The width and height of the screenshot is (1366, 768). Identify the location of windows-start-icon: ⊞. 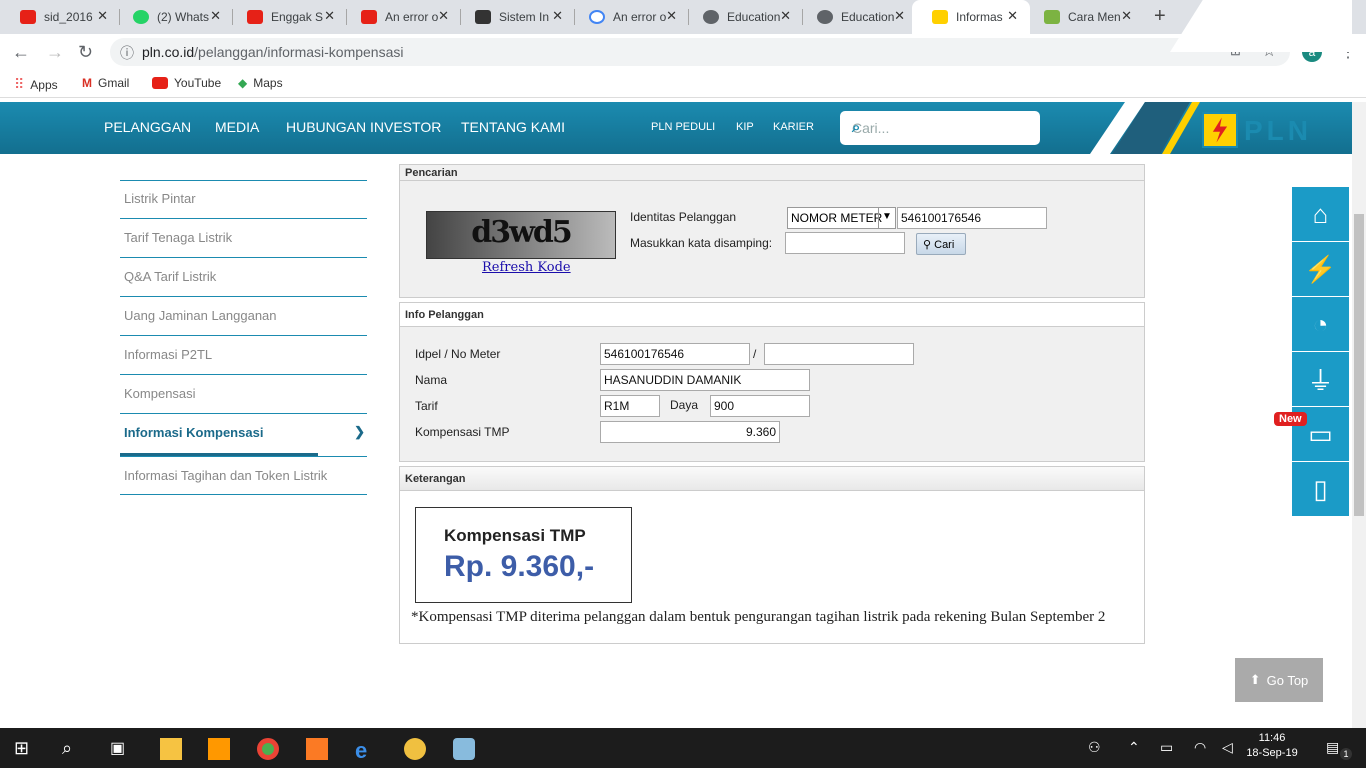
(25, 749).